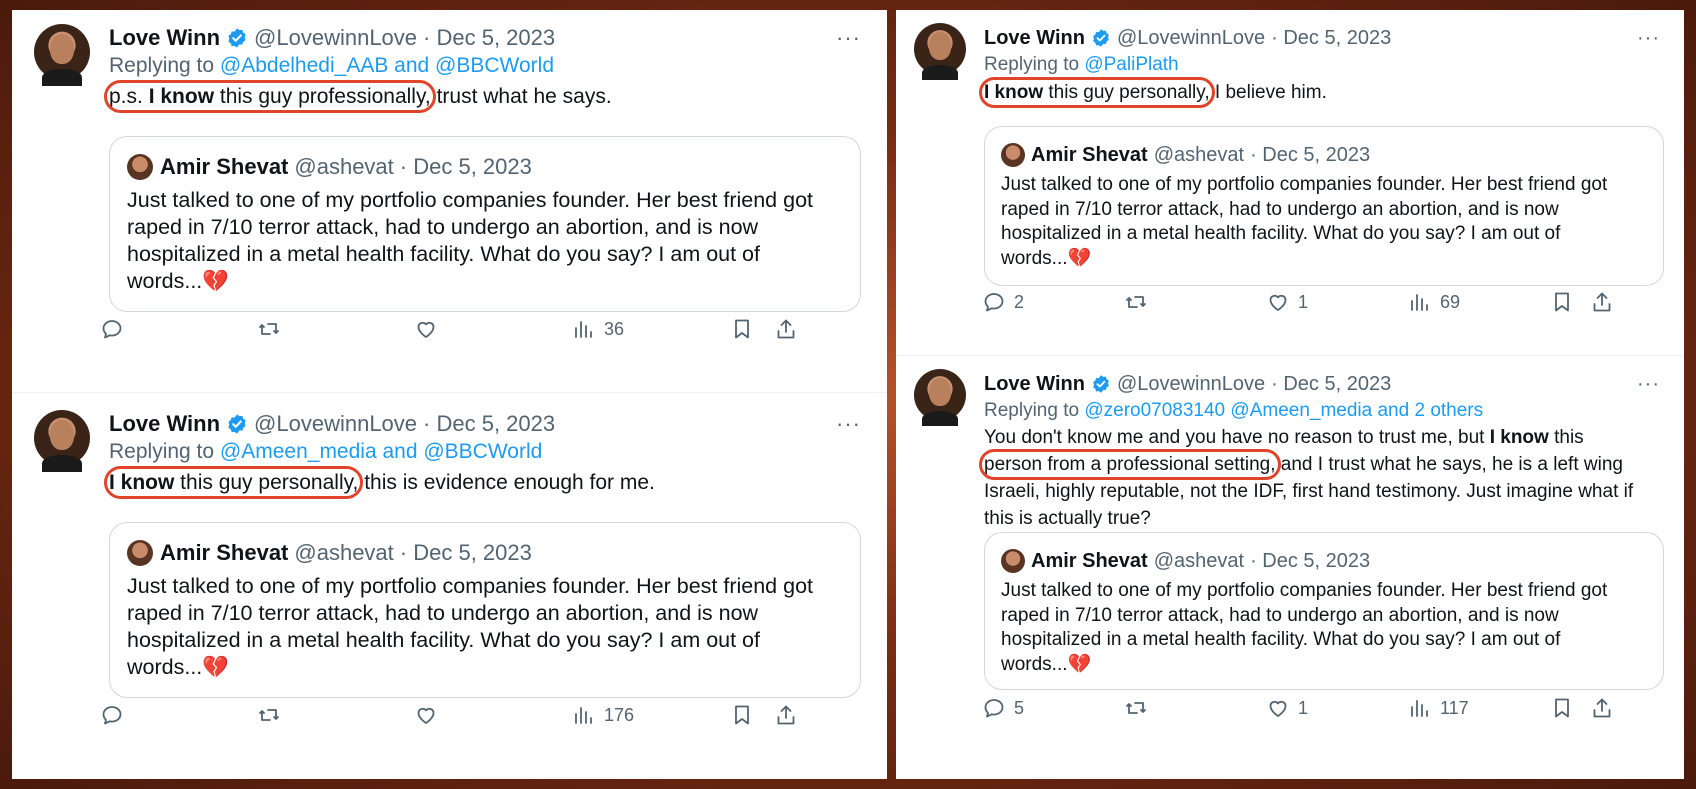  I want to click on text-segment: this, so click(1566, 437).